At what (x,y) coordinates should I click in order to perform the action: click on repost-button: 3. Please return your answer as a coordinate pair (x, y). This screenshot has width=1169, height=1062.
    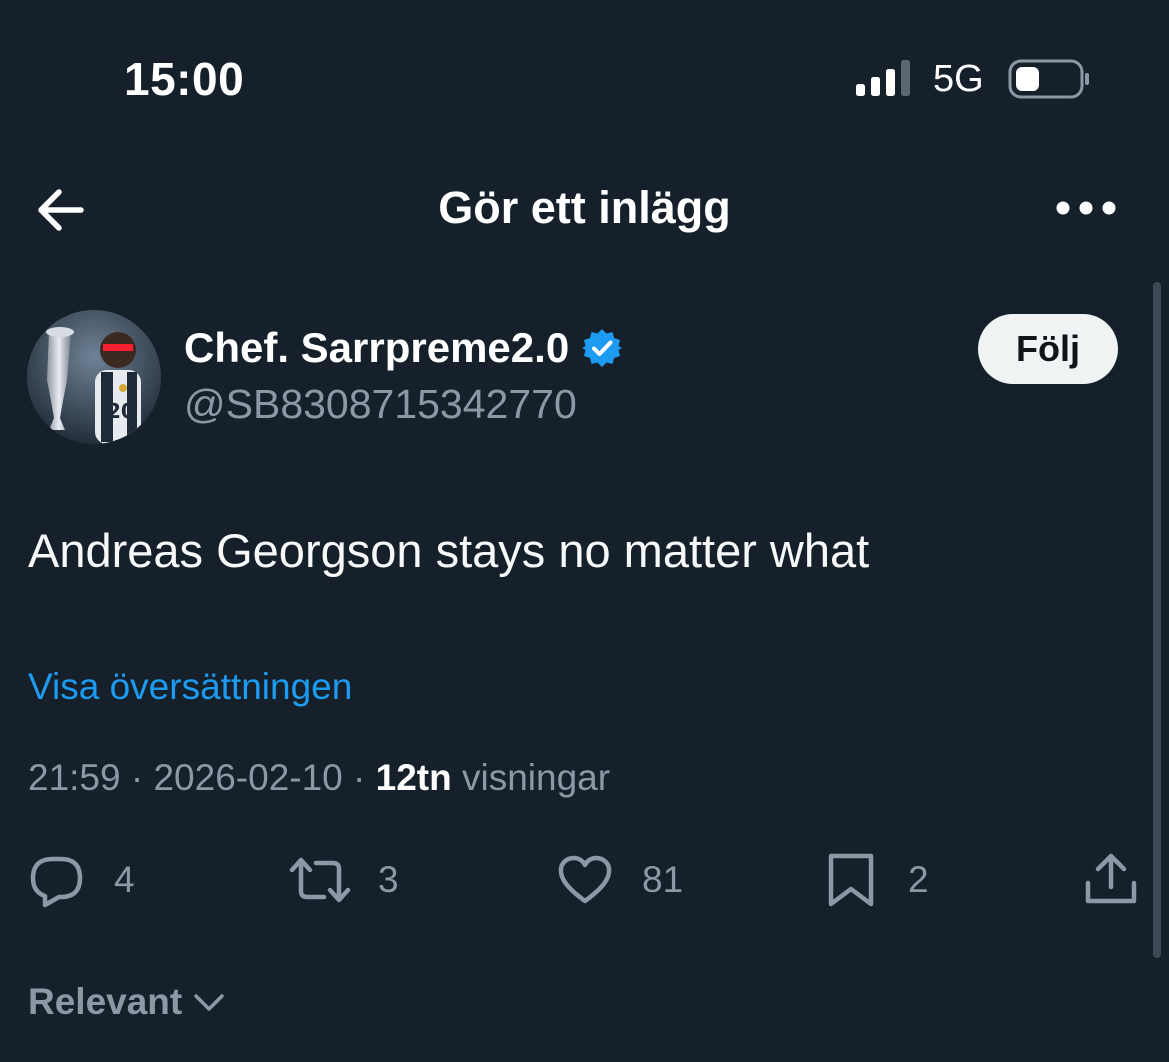
    Looking at the image, I should click on (342, 880).